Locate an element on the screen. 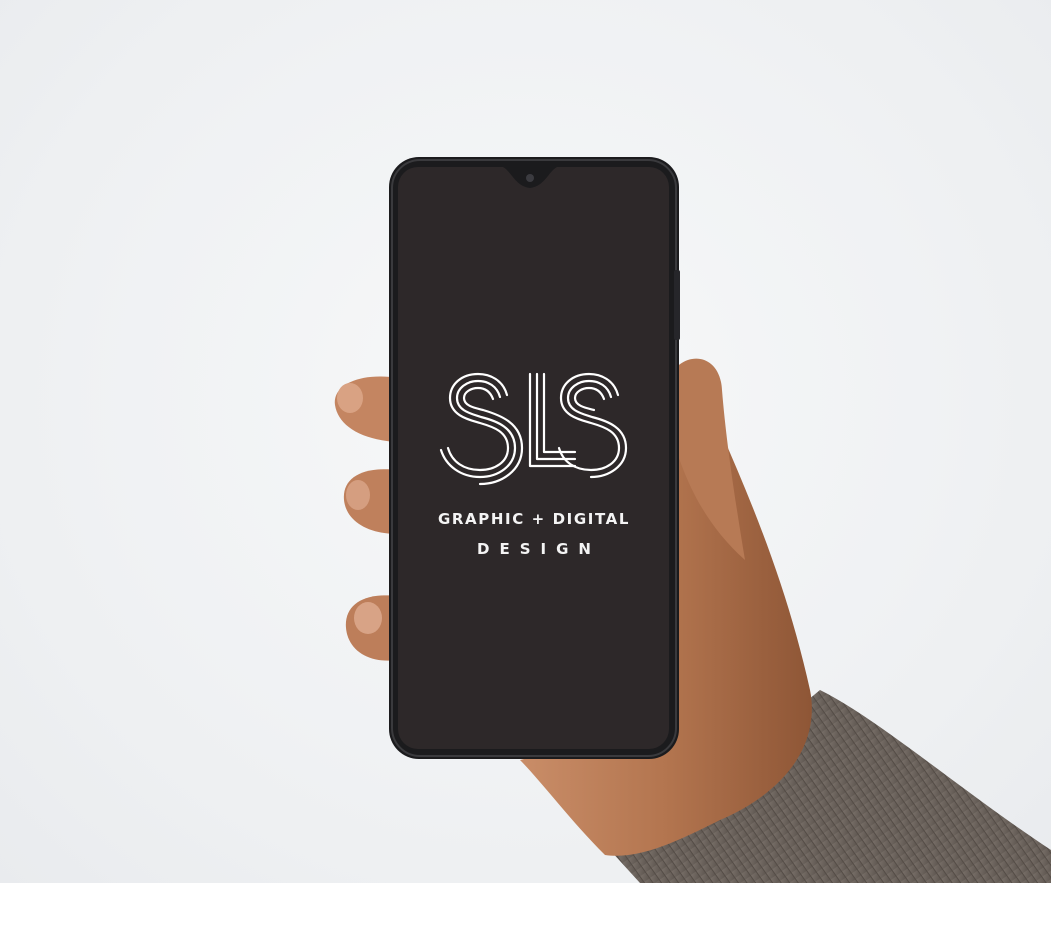  fingers is located at coordinates (366, 518).